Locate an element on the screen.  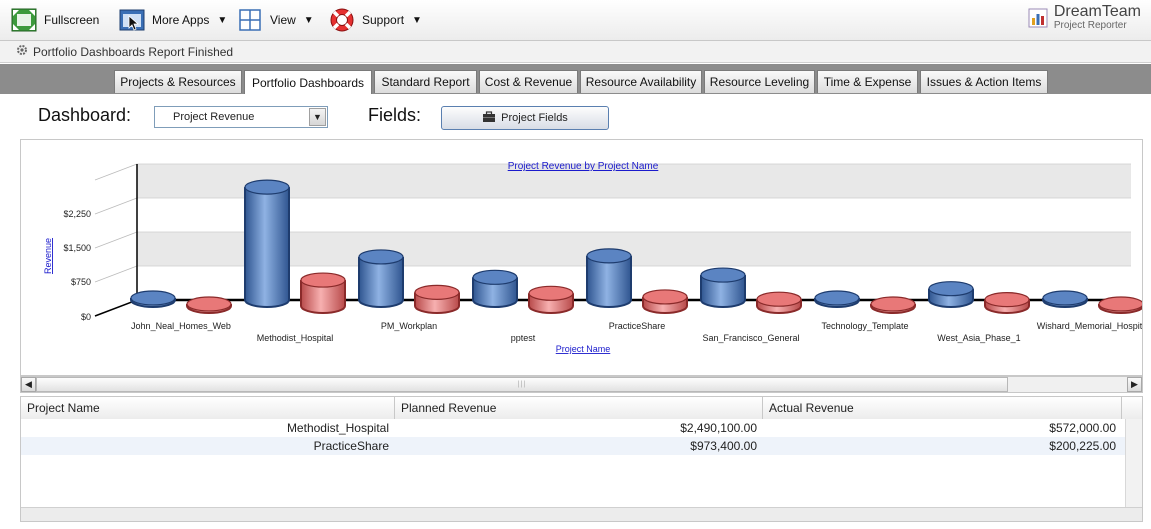
x-axis-label: Project Name is located at coordinates (583, 349).